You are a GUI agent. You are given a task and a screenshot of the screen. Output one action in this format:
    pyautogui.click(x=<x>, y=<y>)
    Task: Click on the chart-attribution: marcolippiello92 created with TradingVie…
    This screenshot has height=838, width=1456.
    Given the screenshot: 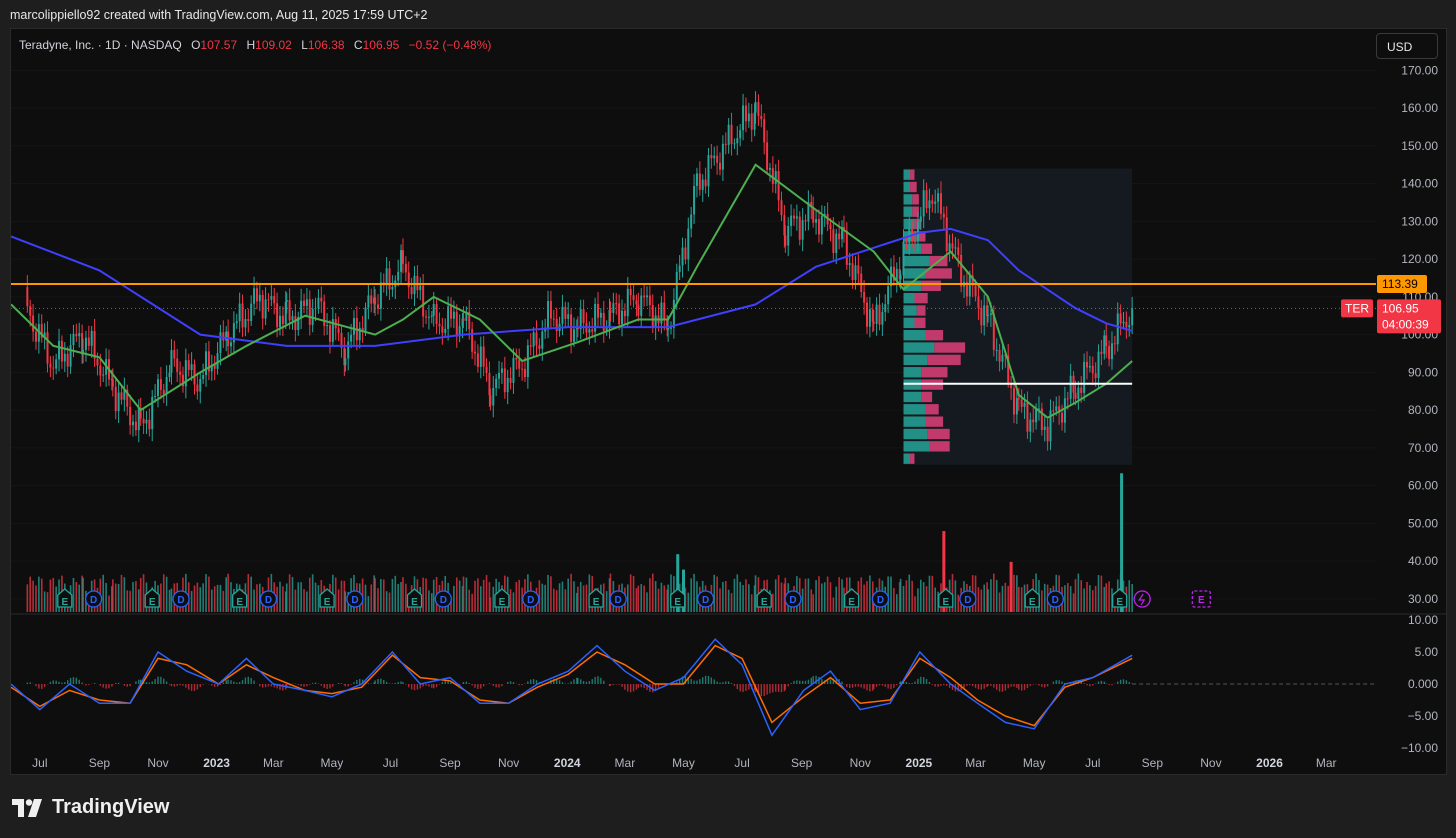 What is the action you would take?
    pyautogui.click(x=219, y=15)
    